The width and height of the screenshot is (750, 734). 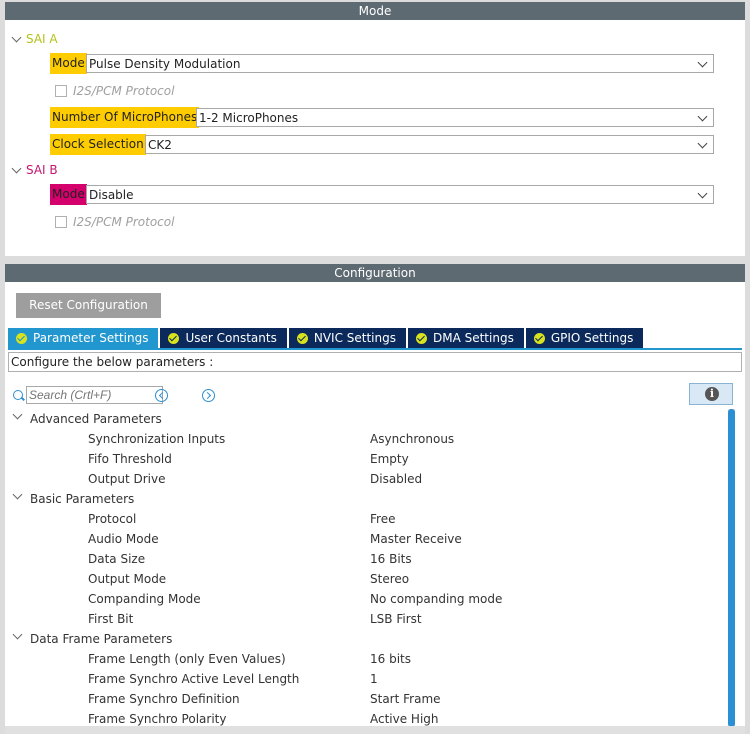 What do you see at coordinates (366, 659) in the screenshot?
I see `parameter-row: Frame Length (only Even Values) 16 bits` at bounding box center [366, 659].